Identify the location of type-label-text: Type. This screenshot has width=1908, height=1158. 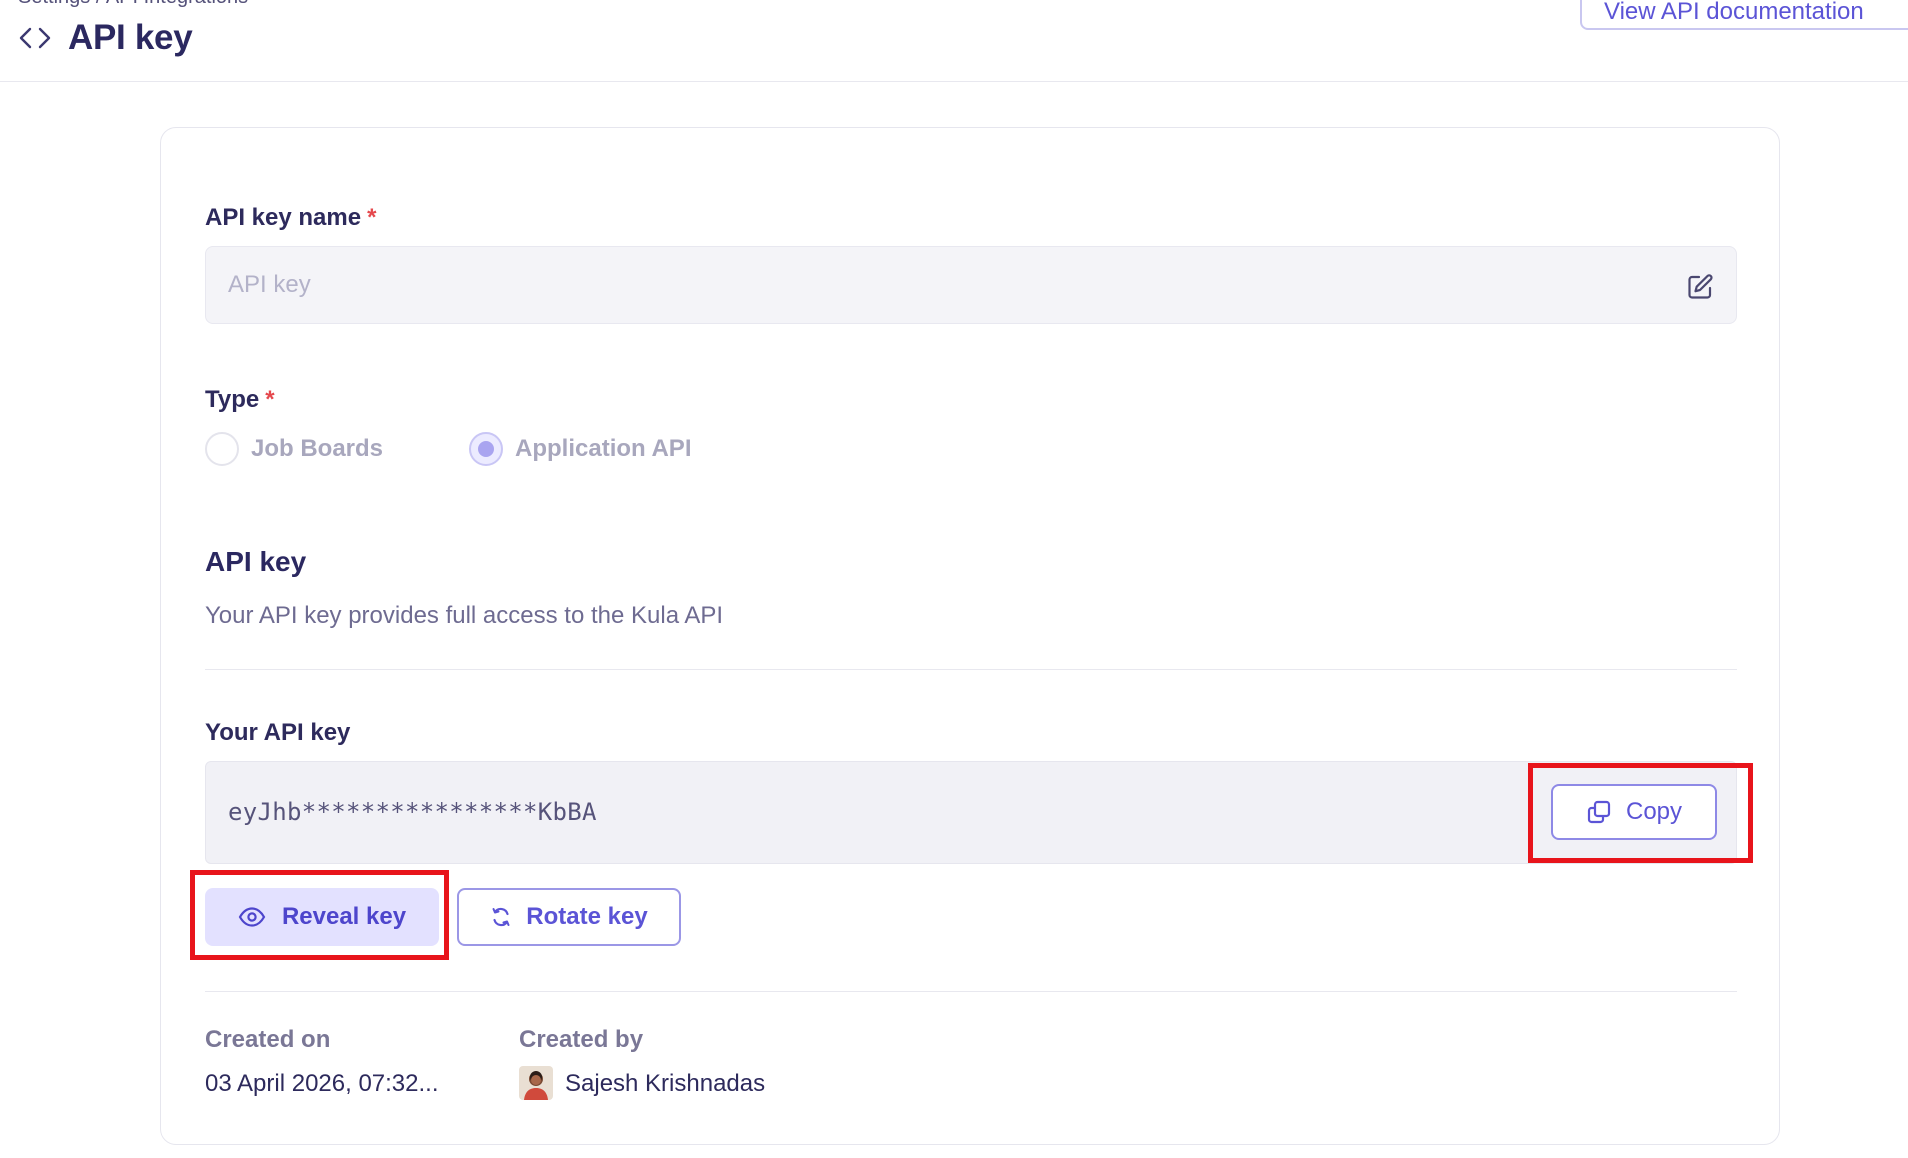
(232, 399).